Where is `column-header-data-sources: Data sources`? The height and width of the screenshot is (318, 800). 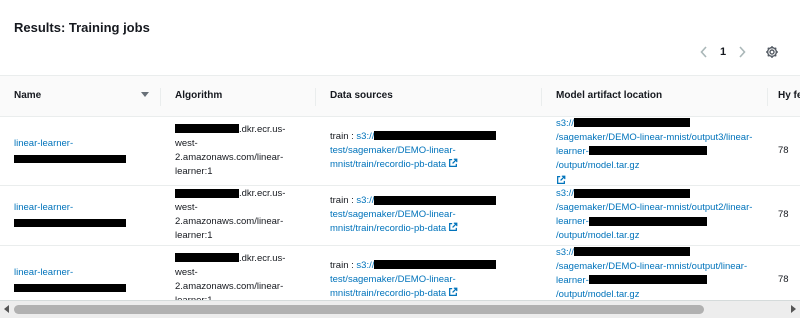 column-header-data-sources: Data sources is located at coordinates (429, 96).